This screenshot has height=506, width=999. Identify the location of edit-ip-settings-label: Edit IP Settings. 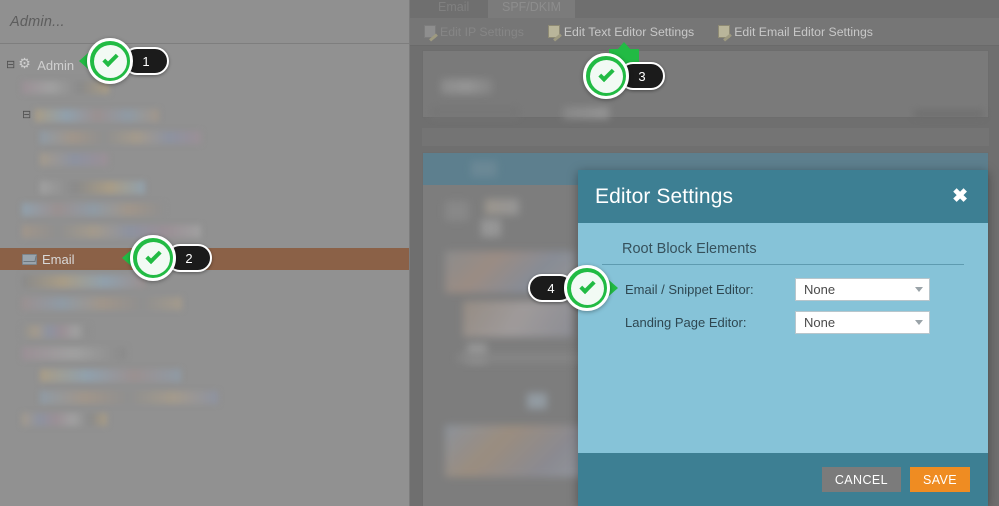
(482, 31).